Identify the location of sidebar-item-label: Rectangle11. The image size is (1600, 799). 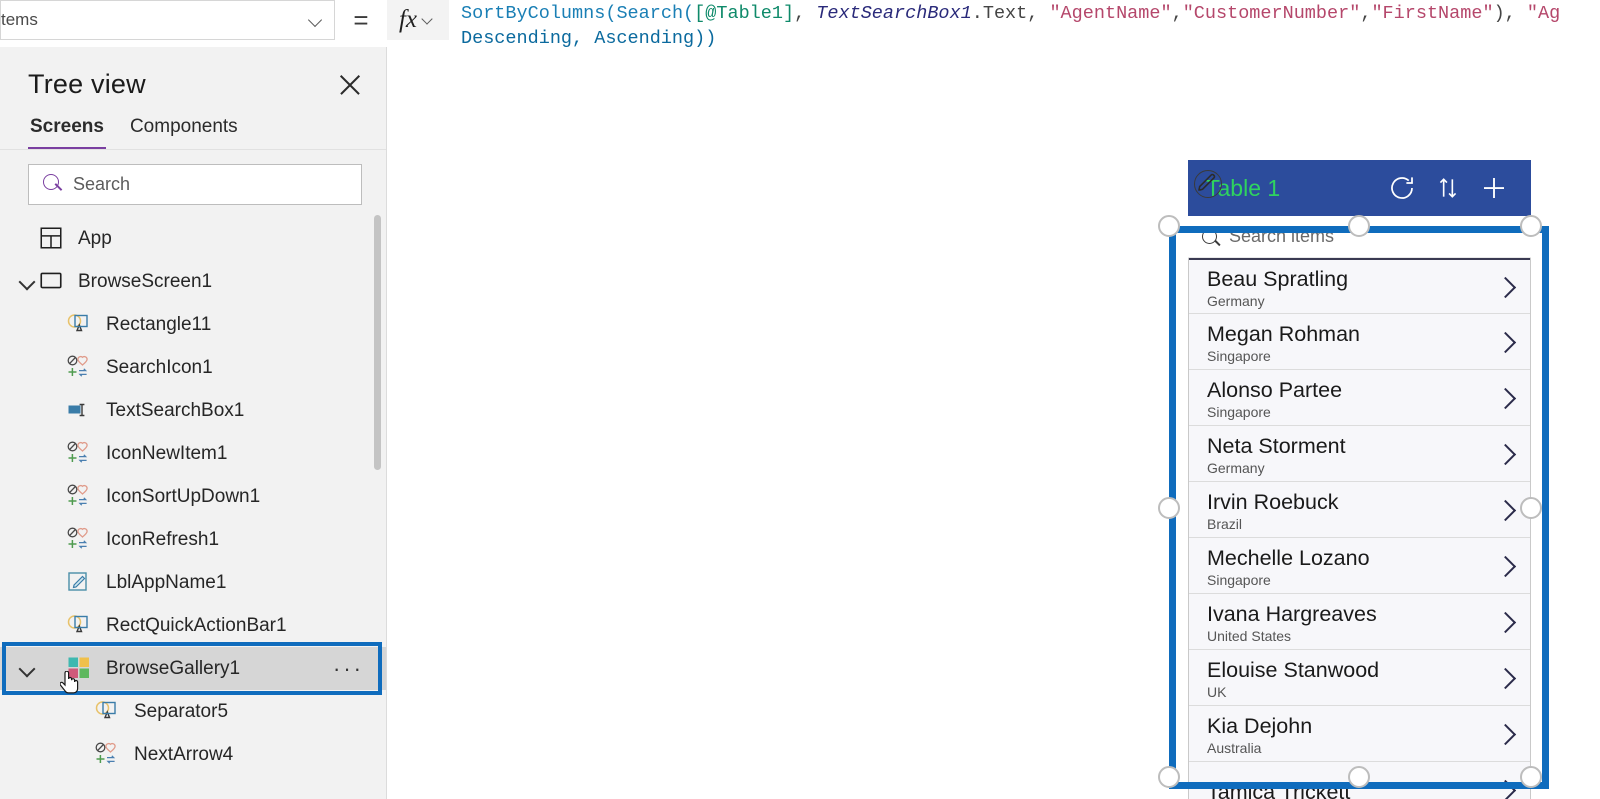
(159, 324).